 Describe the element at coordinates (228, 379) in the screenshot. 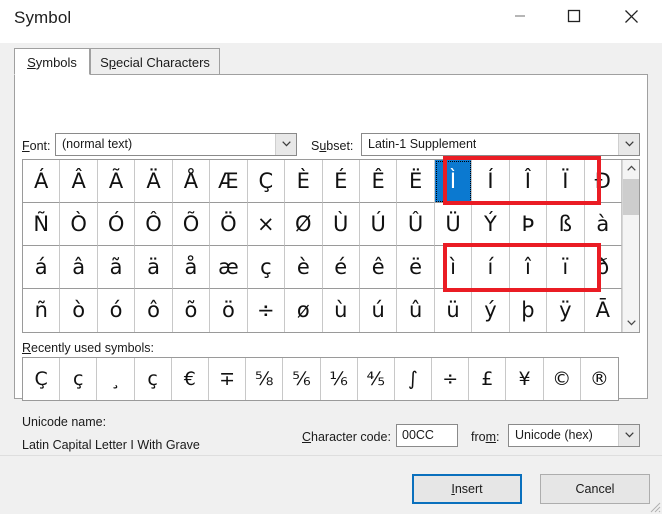

I see `recently-used-cell: ∓` at that location.